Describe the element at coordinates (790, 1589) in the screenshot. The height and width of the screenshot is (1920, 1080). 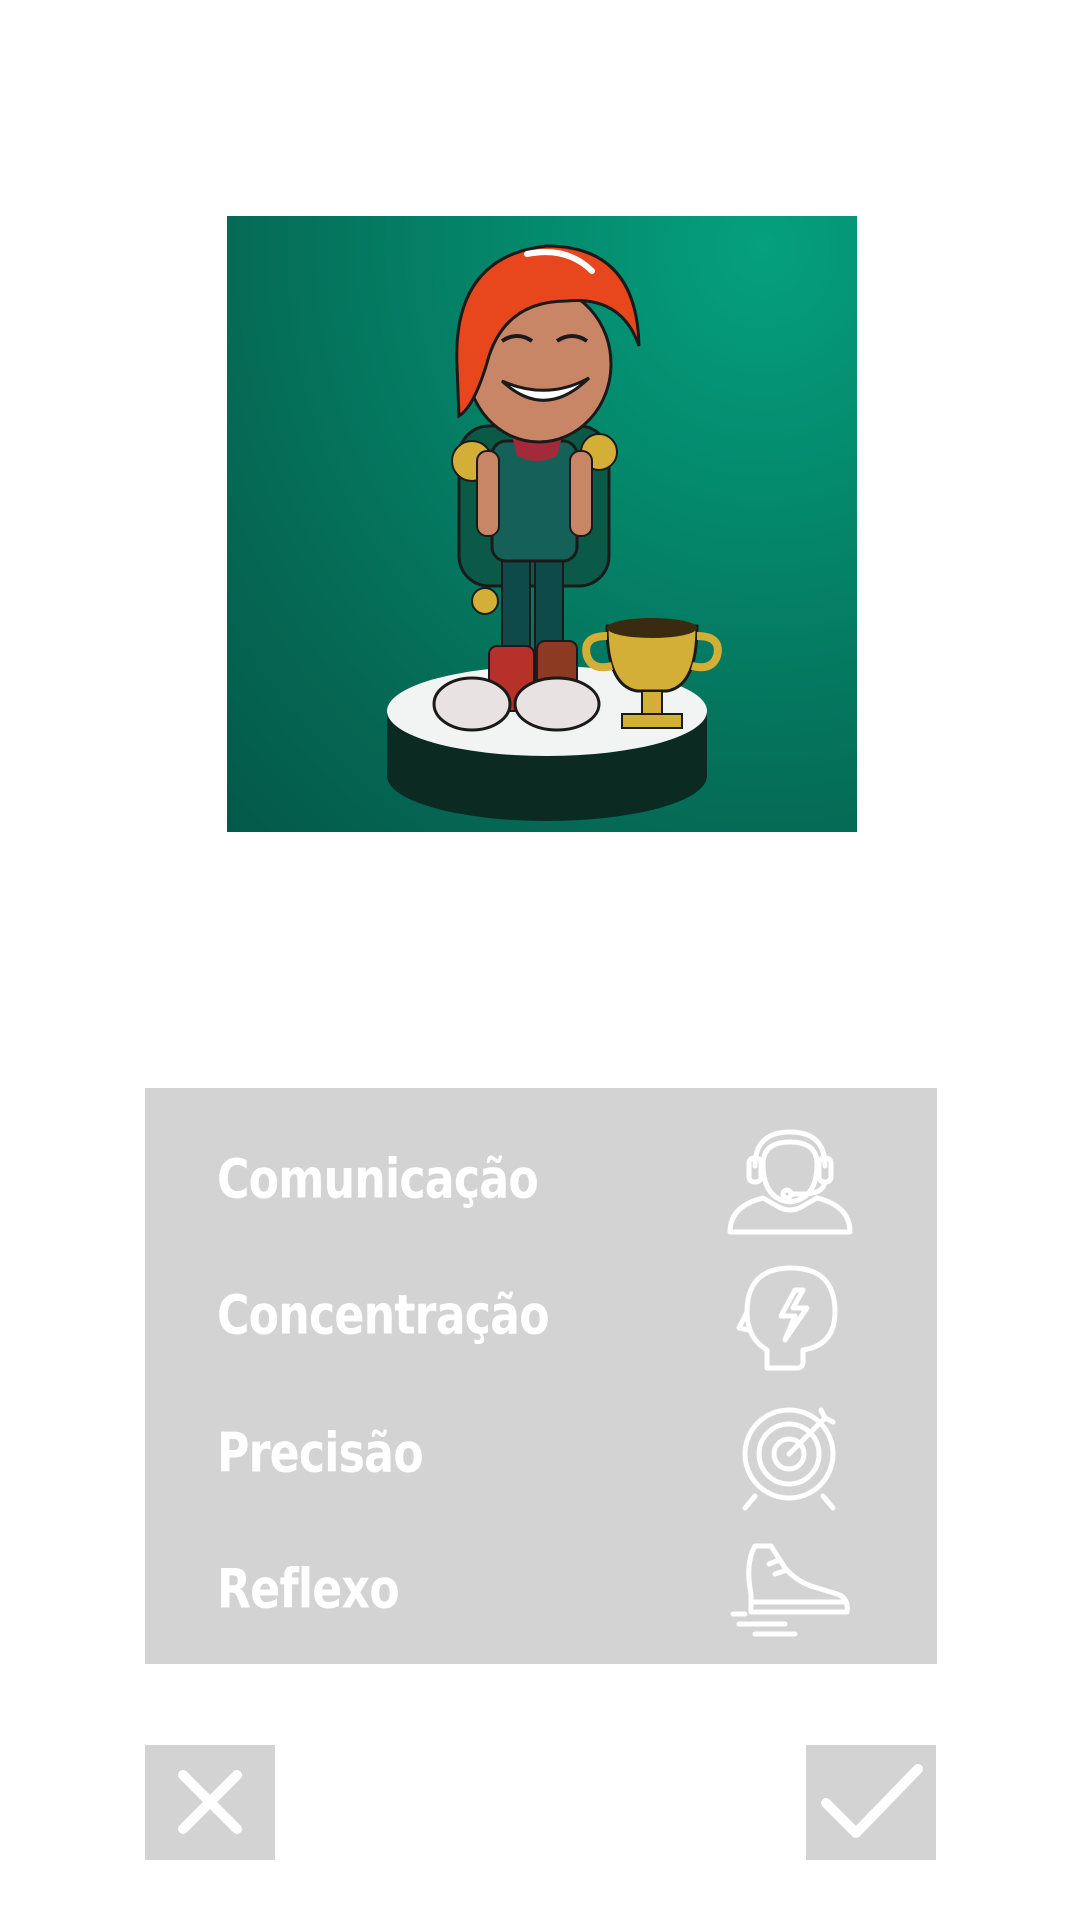
I see `running-shoe-icon` at that location.